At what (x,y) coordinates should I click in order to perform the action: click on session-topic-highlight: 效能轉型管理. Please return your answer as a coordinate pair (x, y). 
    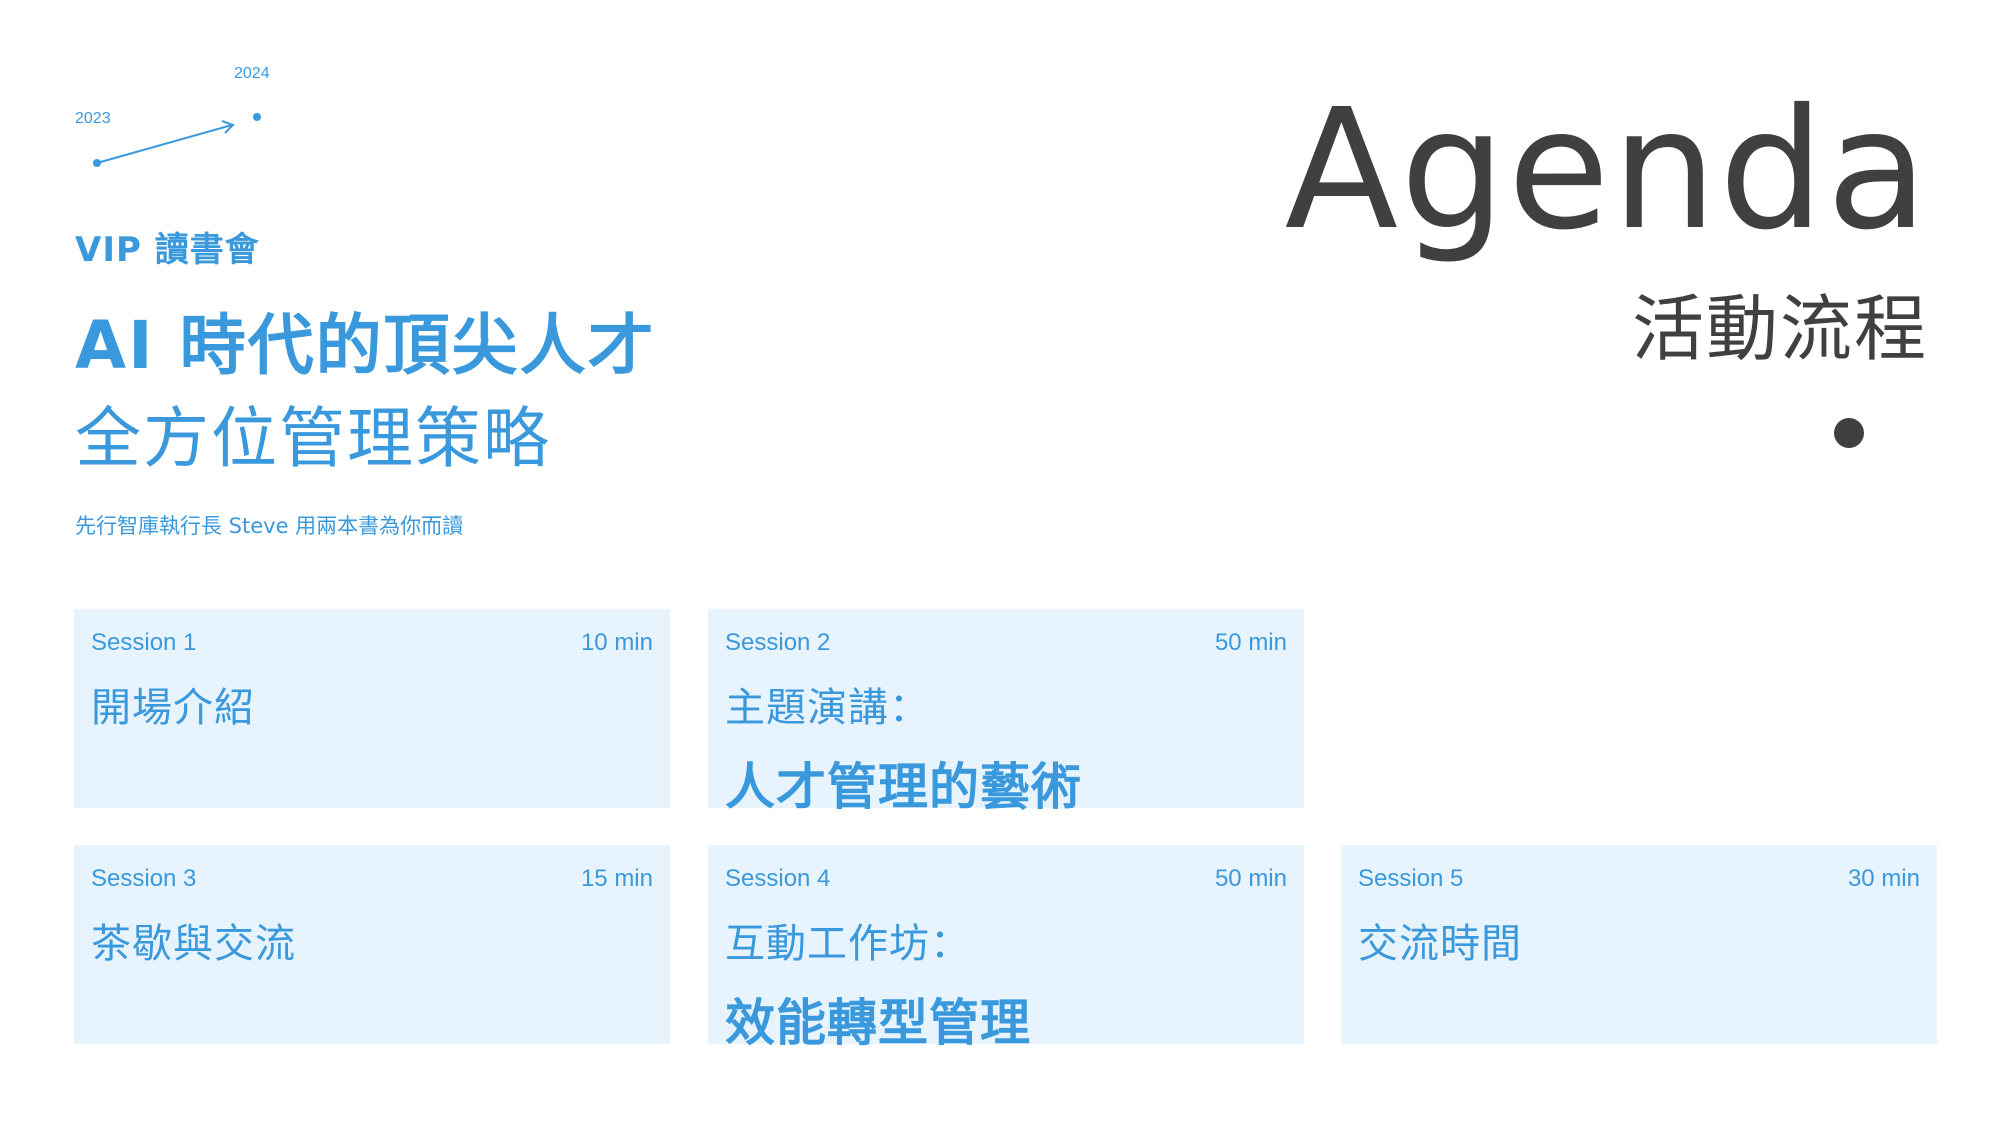
    Looking at the image, I should click on (878, 1023).